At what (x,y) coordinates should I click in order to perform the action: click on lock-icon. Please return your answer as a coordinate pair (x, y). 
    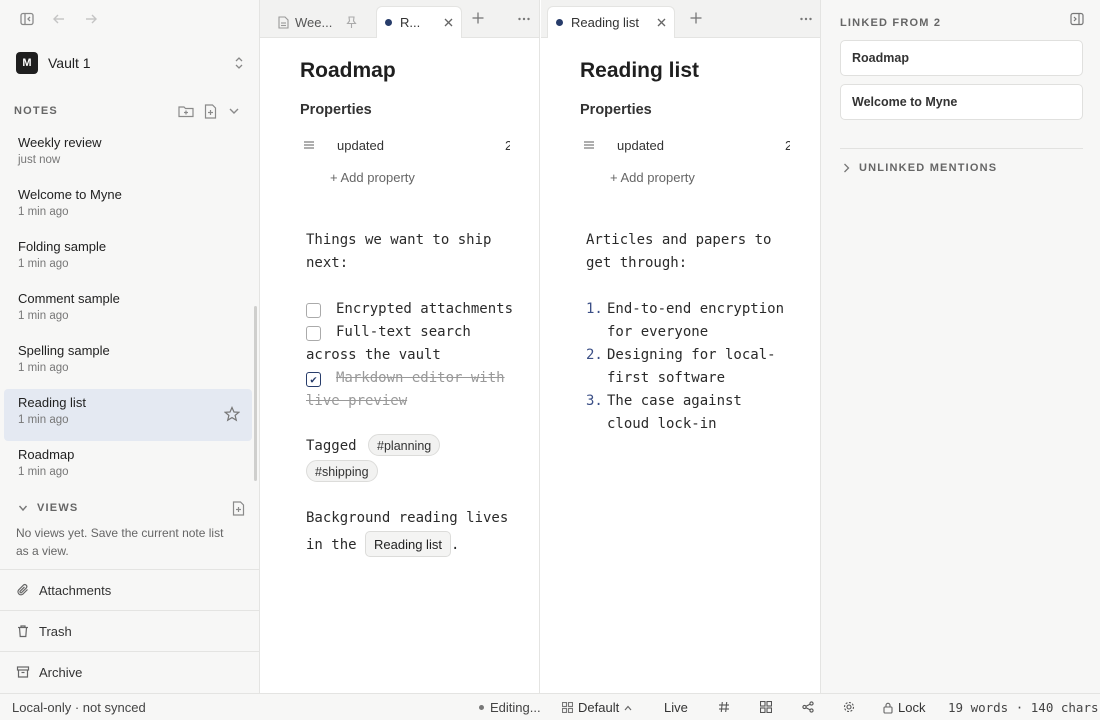
    Looking at the image, I should click on (888, 708).